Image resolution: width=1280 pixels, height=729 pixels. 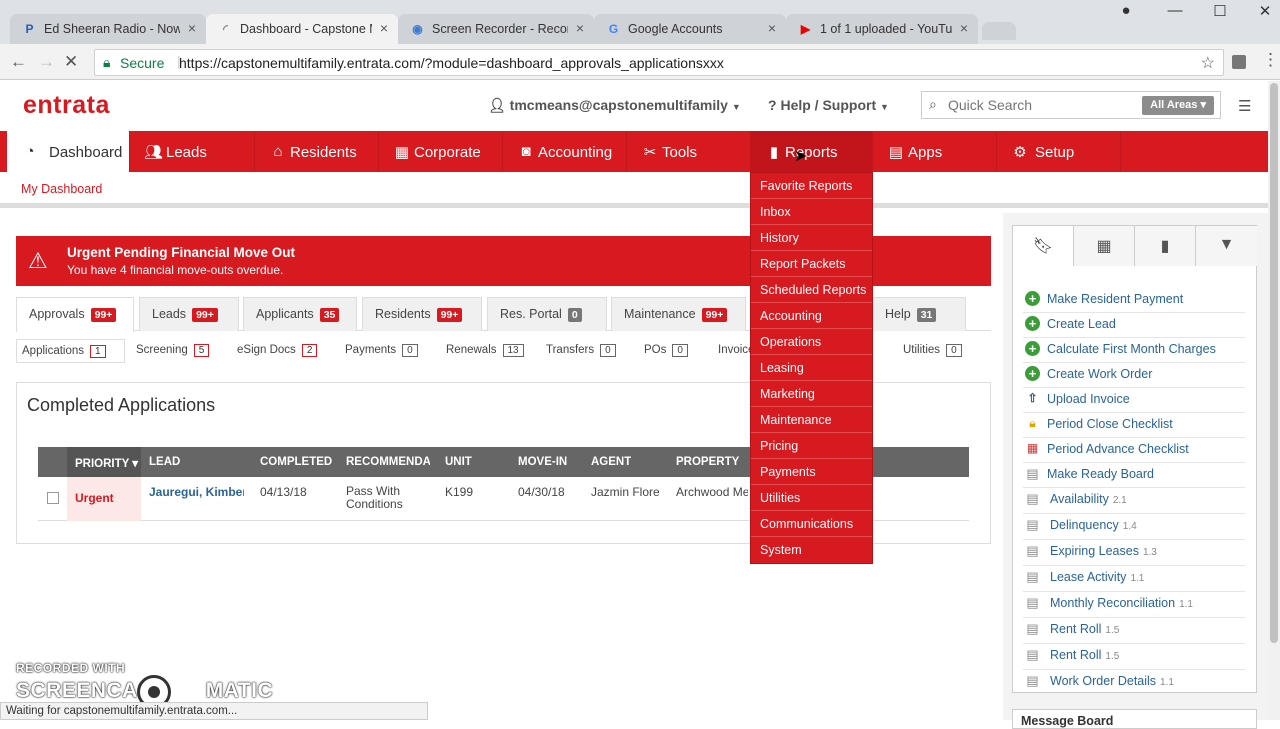 I want to click on quick-link: + Make Resident Payment, so click(x=1134, y=300).